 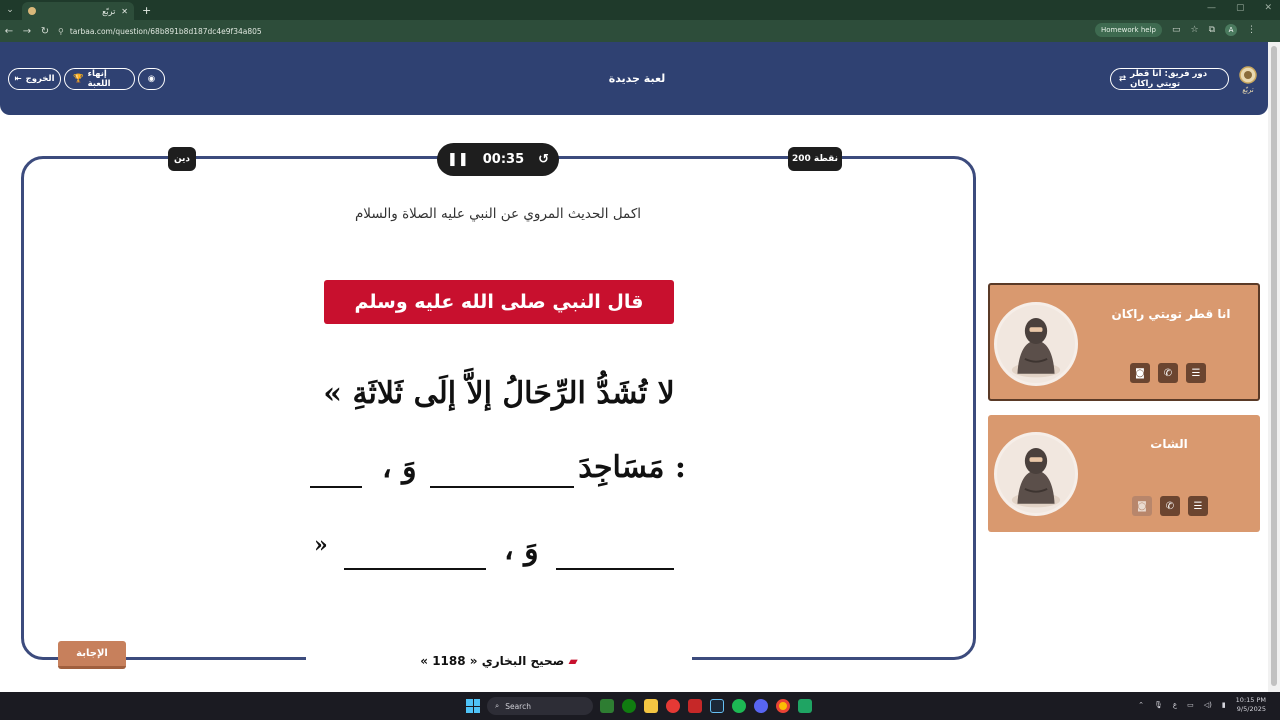 I want to click on site-info-icon: ⚲, so click(x=61, y=31).